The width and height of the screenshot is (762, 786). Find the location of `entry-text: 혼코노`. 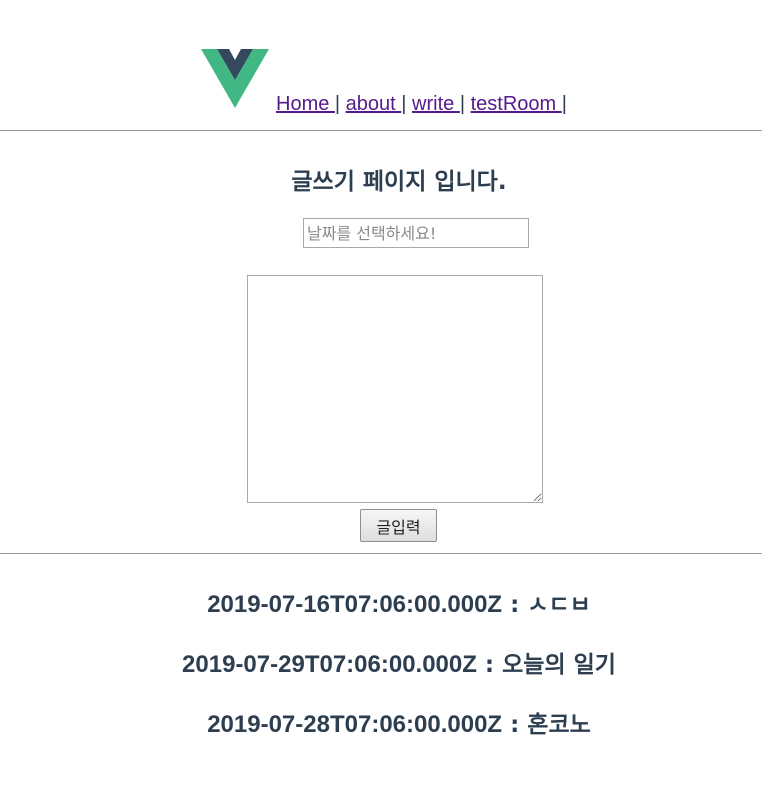

entry-text: 혼코노 is located at coordinates (559, 725).